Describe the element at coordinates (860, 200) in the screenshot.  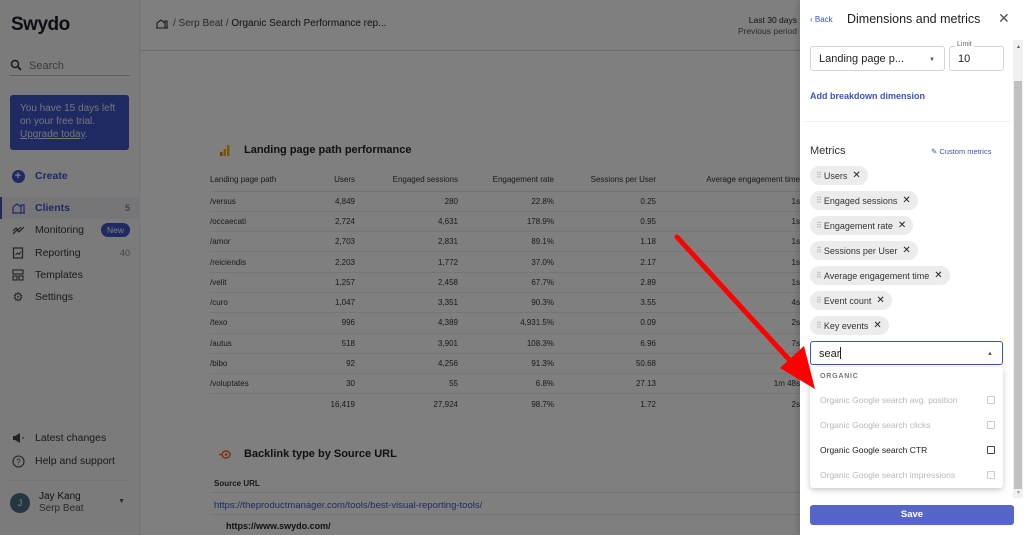
I see `metric-chip-label: Engaged sessions` at that location.